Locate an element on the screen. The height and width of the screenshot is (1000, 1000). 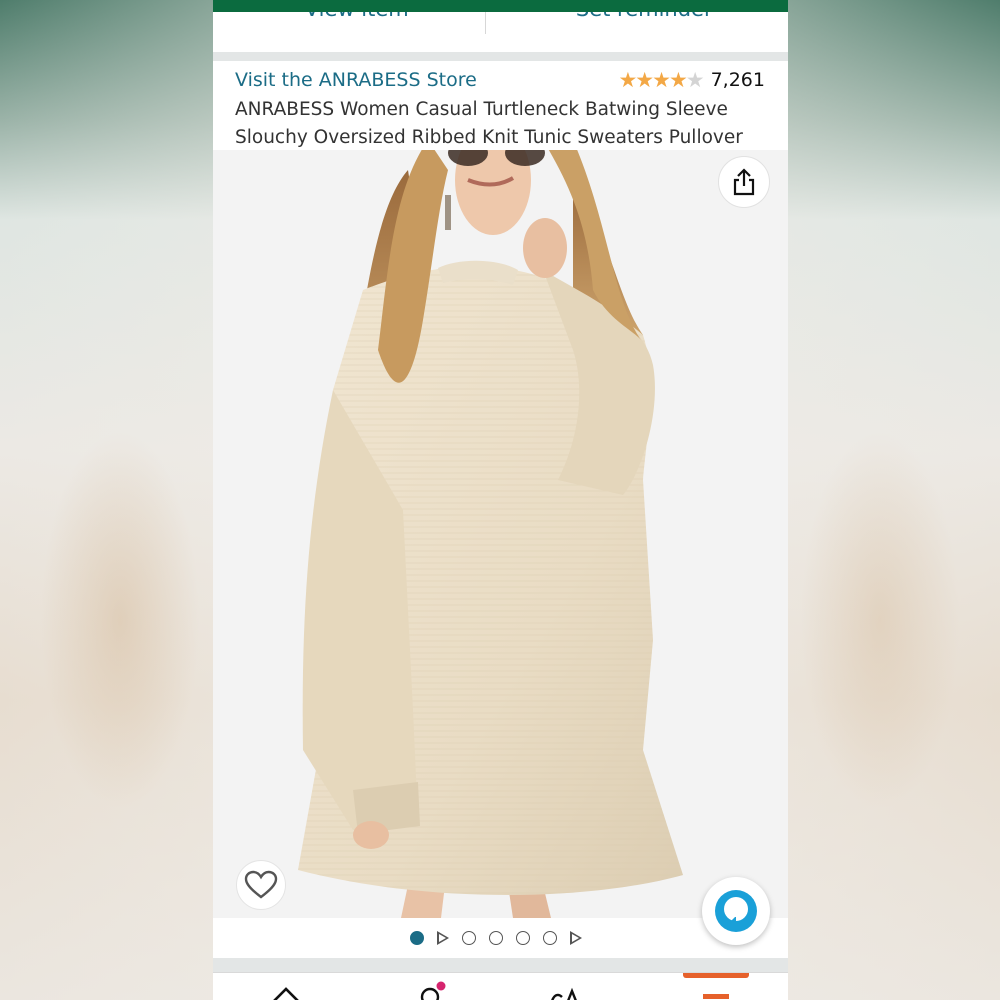
heart-icon is located at coordinates (261, 884).